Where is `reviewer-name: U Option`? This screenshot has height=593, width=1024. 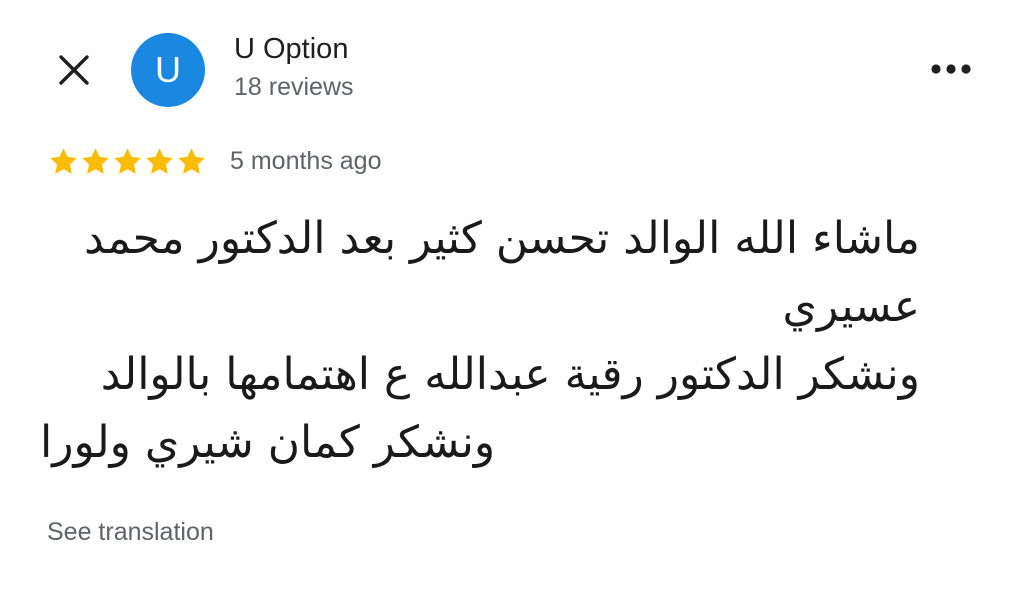 reviewer-name: U Option is located at coordinates (291, 49).